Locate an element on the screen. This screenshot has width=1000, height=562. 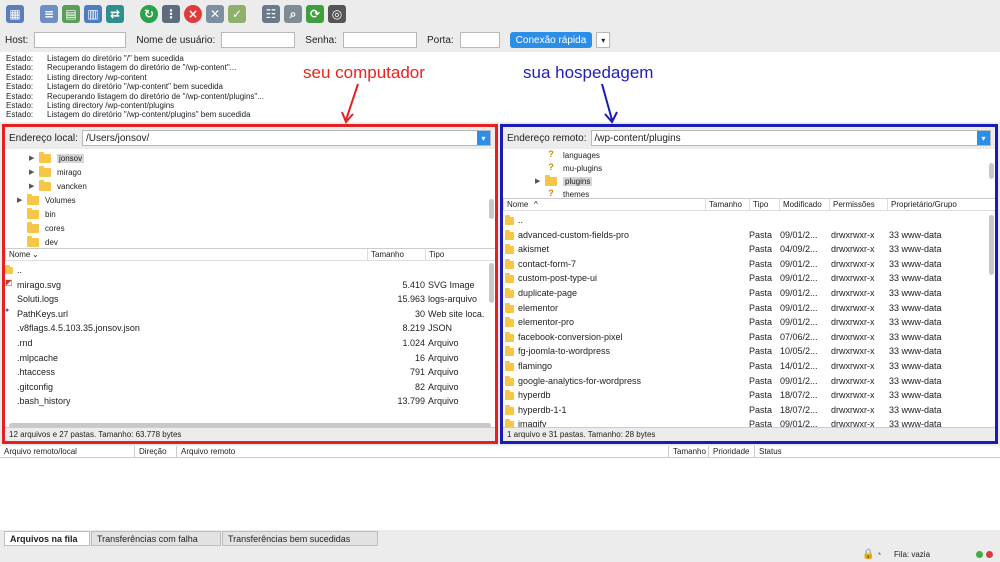
remote-address-input: /wp-content/plugins ▾ is located at coordinates (790, 138).